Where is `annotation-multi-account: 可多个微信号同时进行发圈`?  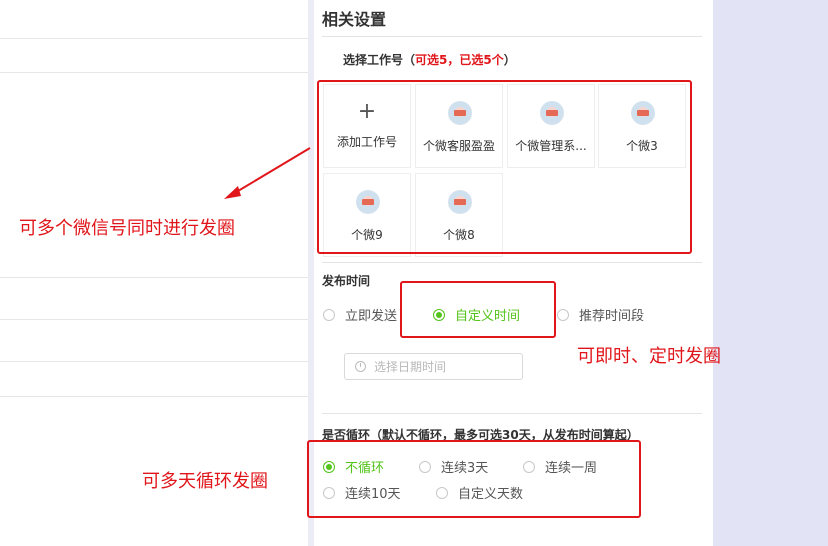
annotation-multi-account: 可多个微信号同时进行发圈 is located at coordinates (127, 228).